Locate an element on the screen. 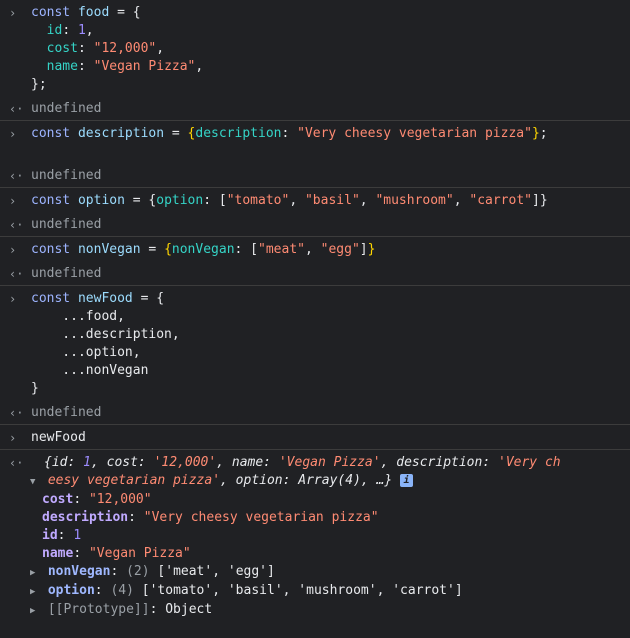 This screenshot has height=638, width=630. code-line: ...nonVegan is located at coordinates (90, 370).